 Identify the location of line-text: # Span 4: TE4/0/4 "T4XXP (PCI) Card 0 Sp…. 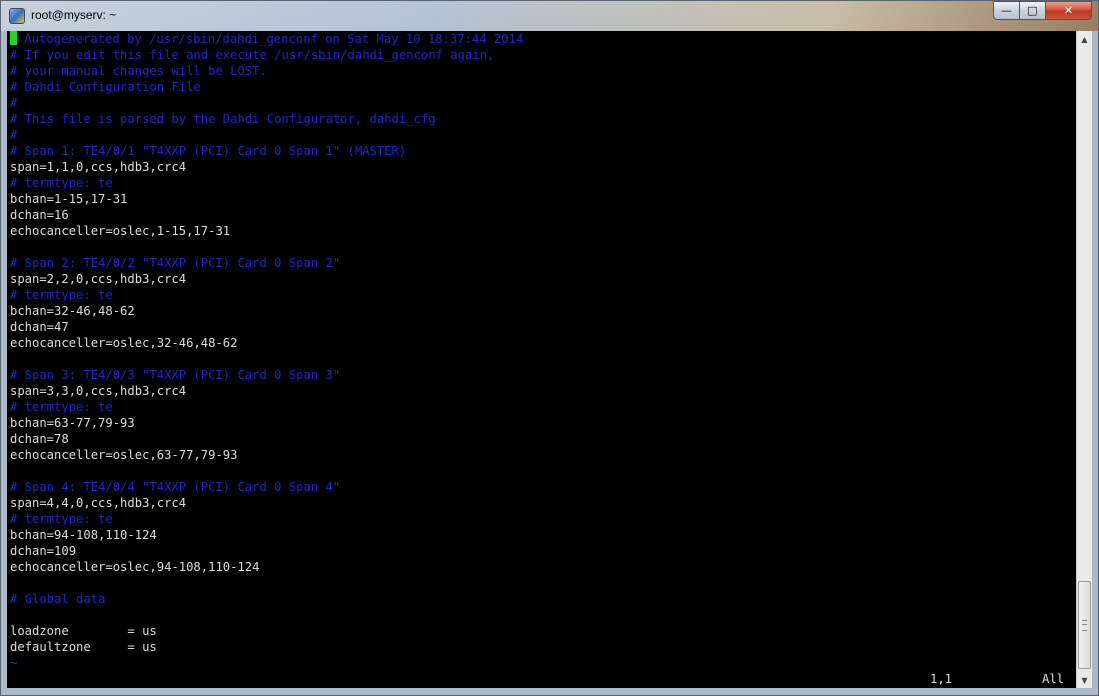
(175, 487).